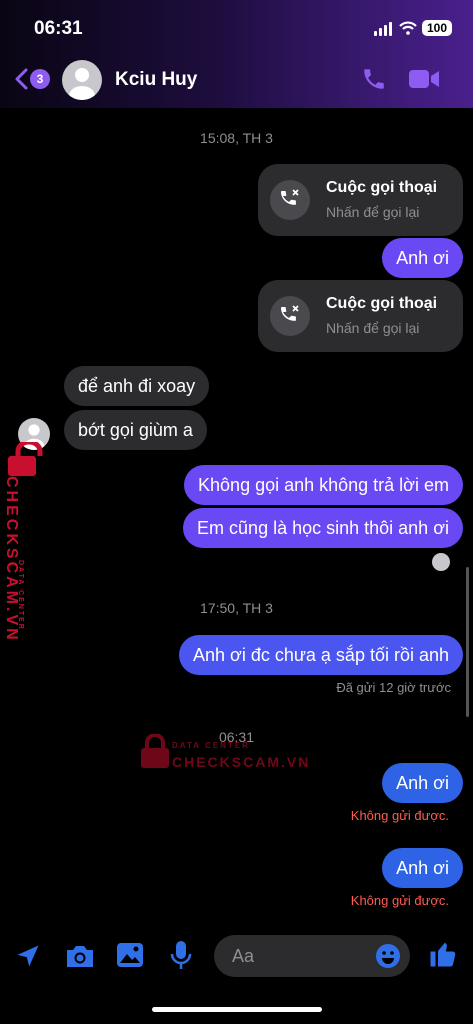  What do you see at coordinates (243, 956) in the screenshot?
I see `message-input-placeholder: Aa` at bounding box center [243, 956].